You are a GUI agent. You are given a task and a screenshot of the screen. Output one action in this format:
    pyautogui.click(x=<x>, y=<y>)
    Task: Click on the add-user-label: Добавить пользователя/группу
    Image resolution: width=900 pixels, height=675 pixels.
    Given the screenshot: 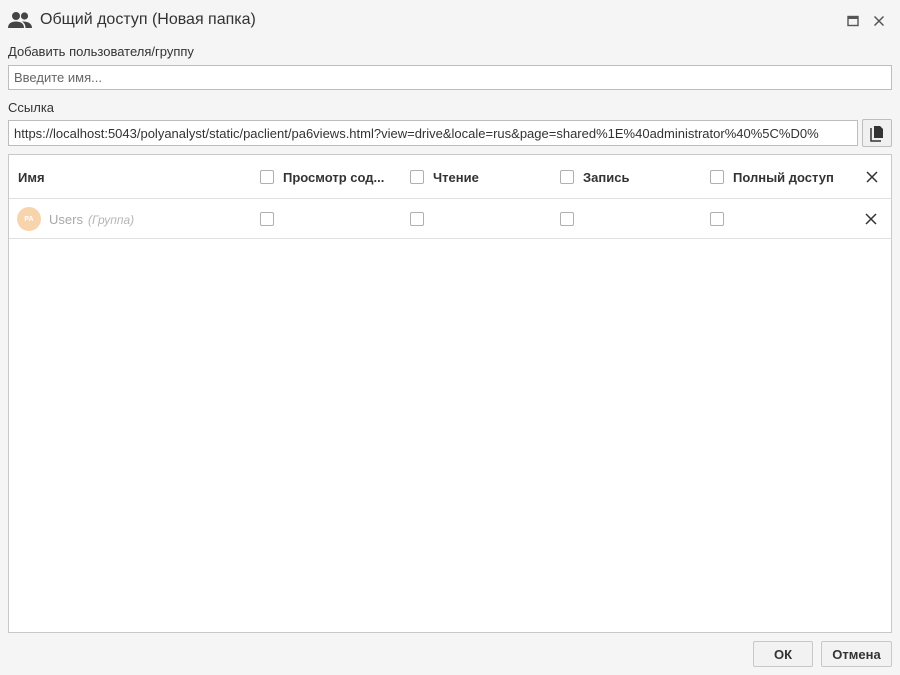 What is the action you would take?
    pyautogui.click(x=101, y=51)
    